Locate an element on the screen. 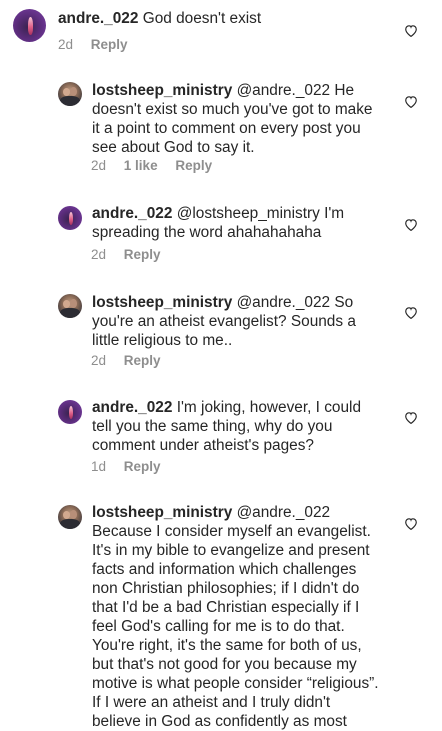  comment-line: God doesn't exist is located at coordinates (202, 18).